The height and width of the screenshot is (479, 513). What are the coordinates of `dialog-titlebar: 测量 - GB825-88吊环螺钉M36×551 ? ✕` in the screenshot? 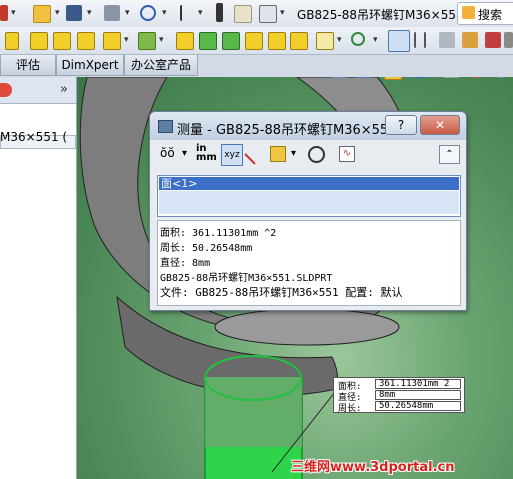 It's located at (308, 126).